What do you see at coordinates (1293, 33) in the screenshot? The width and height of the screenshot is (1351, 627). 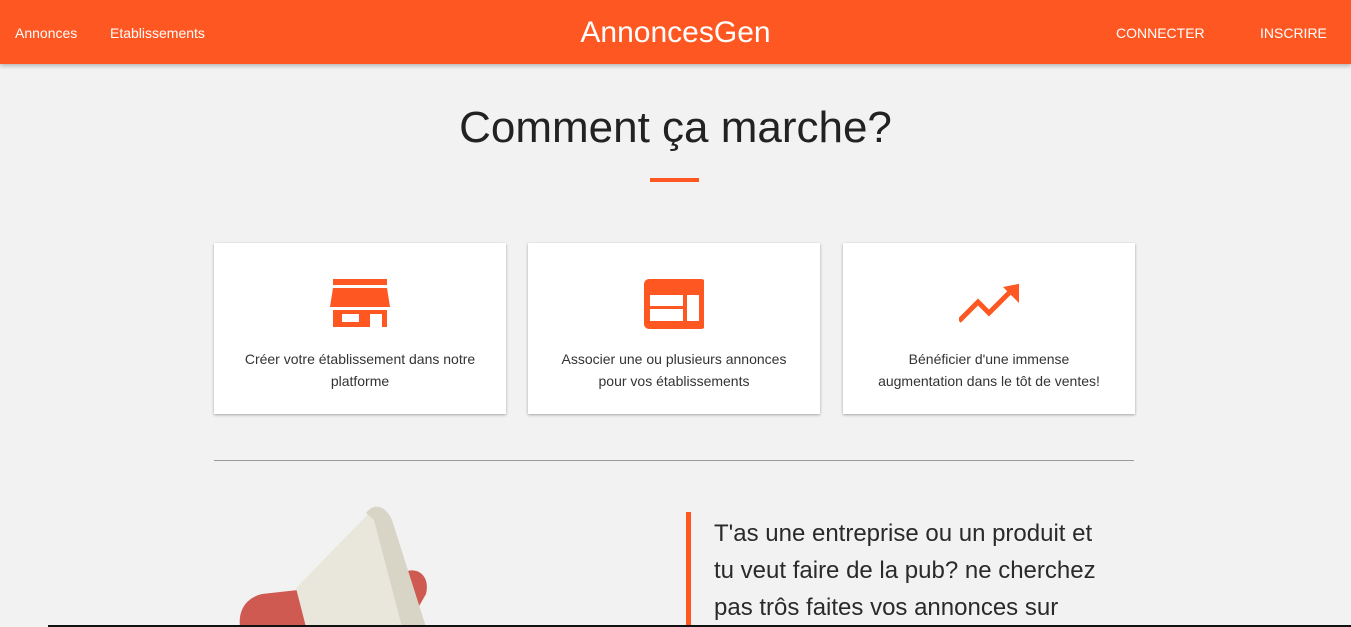 I see `register-button: INSCRIRE` at bounding box center [1293, 33].